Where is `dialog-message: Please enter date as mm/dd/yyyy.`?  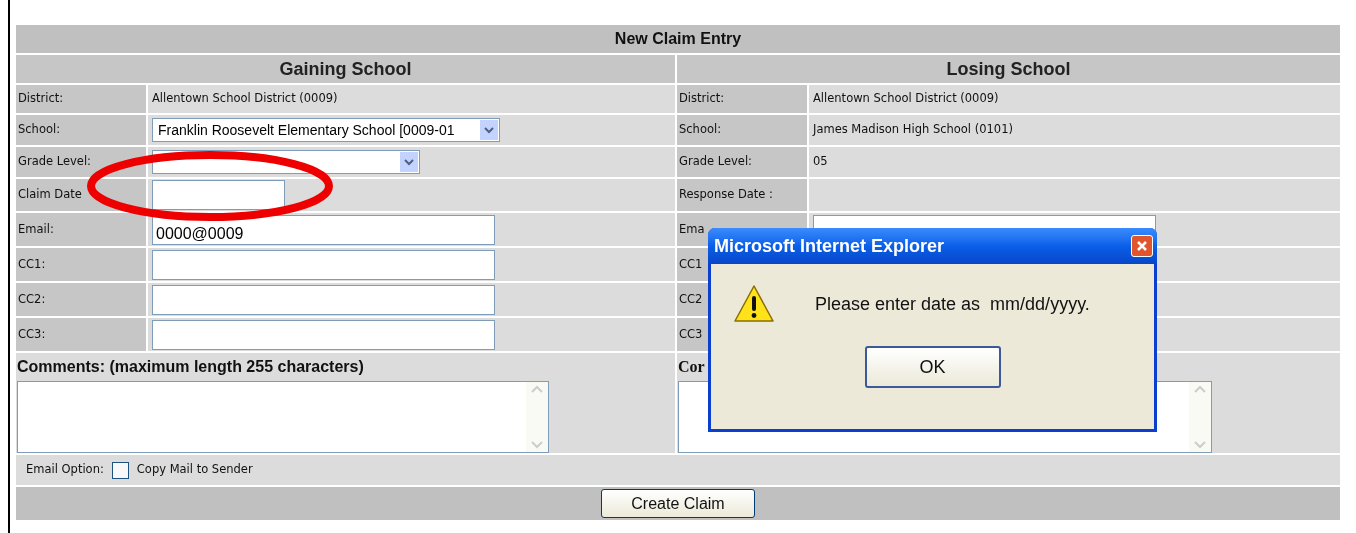
dialog-message: Please enter date as mm/dd/yyyy. is located at coordinates (952, 304).